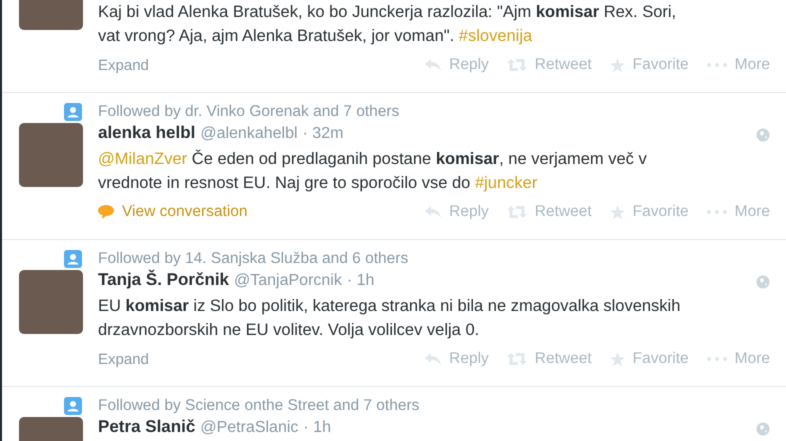 The image size is (786, 441). Describe the element at coordinates (285, 183) in the screenshot. I see `tweet-text: vrednote in resnost EU. Naj gre to sporočilo vse do` at that location.